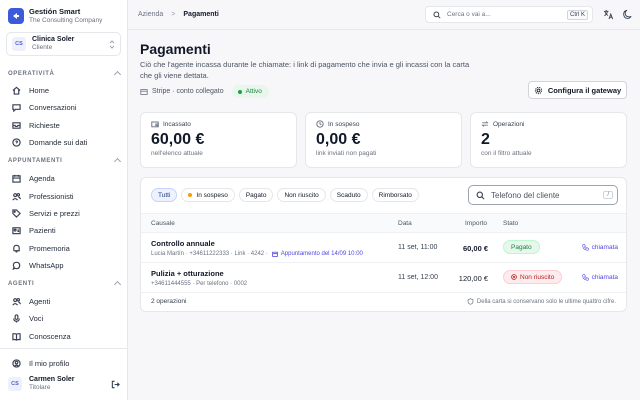 This screenshot has height=400, width=640. I want to click on sidebar-item-label: Agenti, so click(40, 301).